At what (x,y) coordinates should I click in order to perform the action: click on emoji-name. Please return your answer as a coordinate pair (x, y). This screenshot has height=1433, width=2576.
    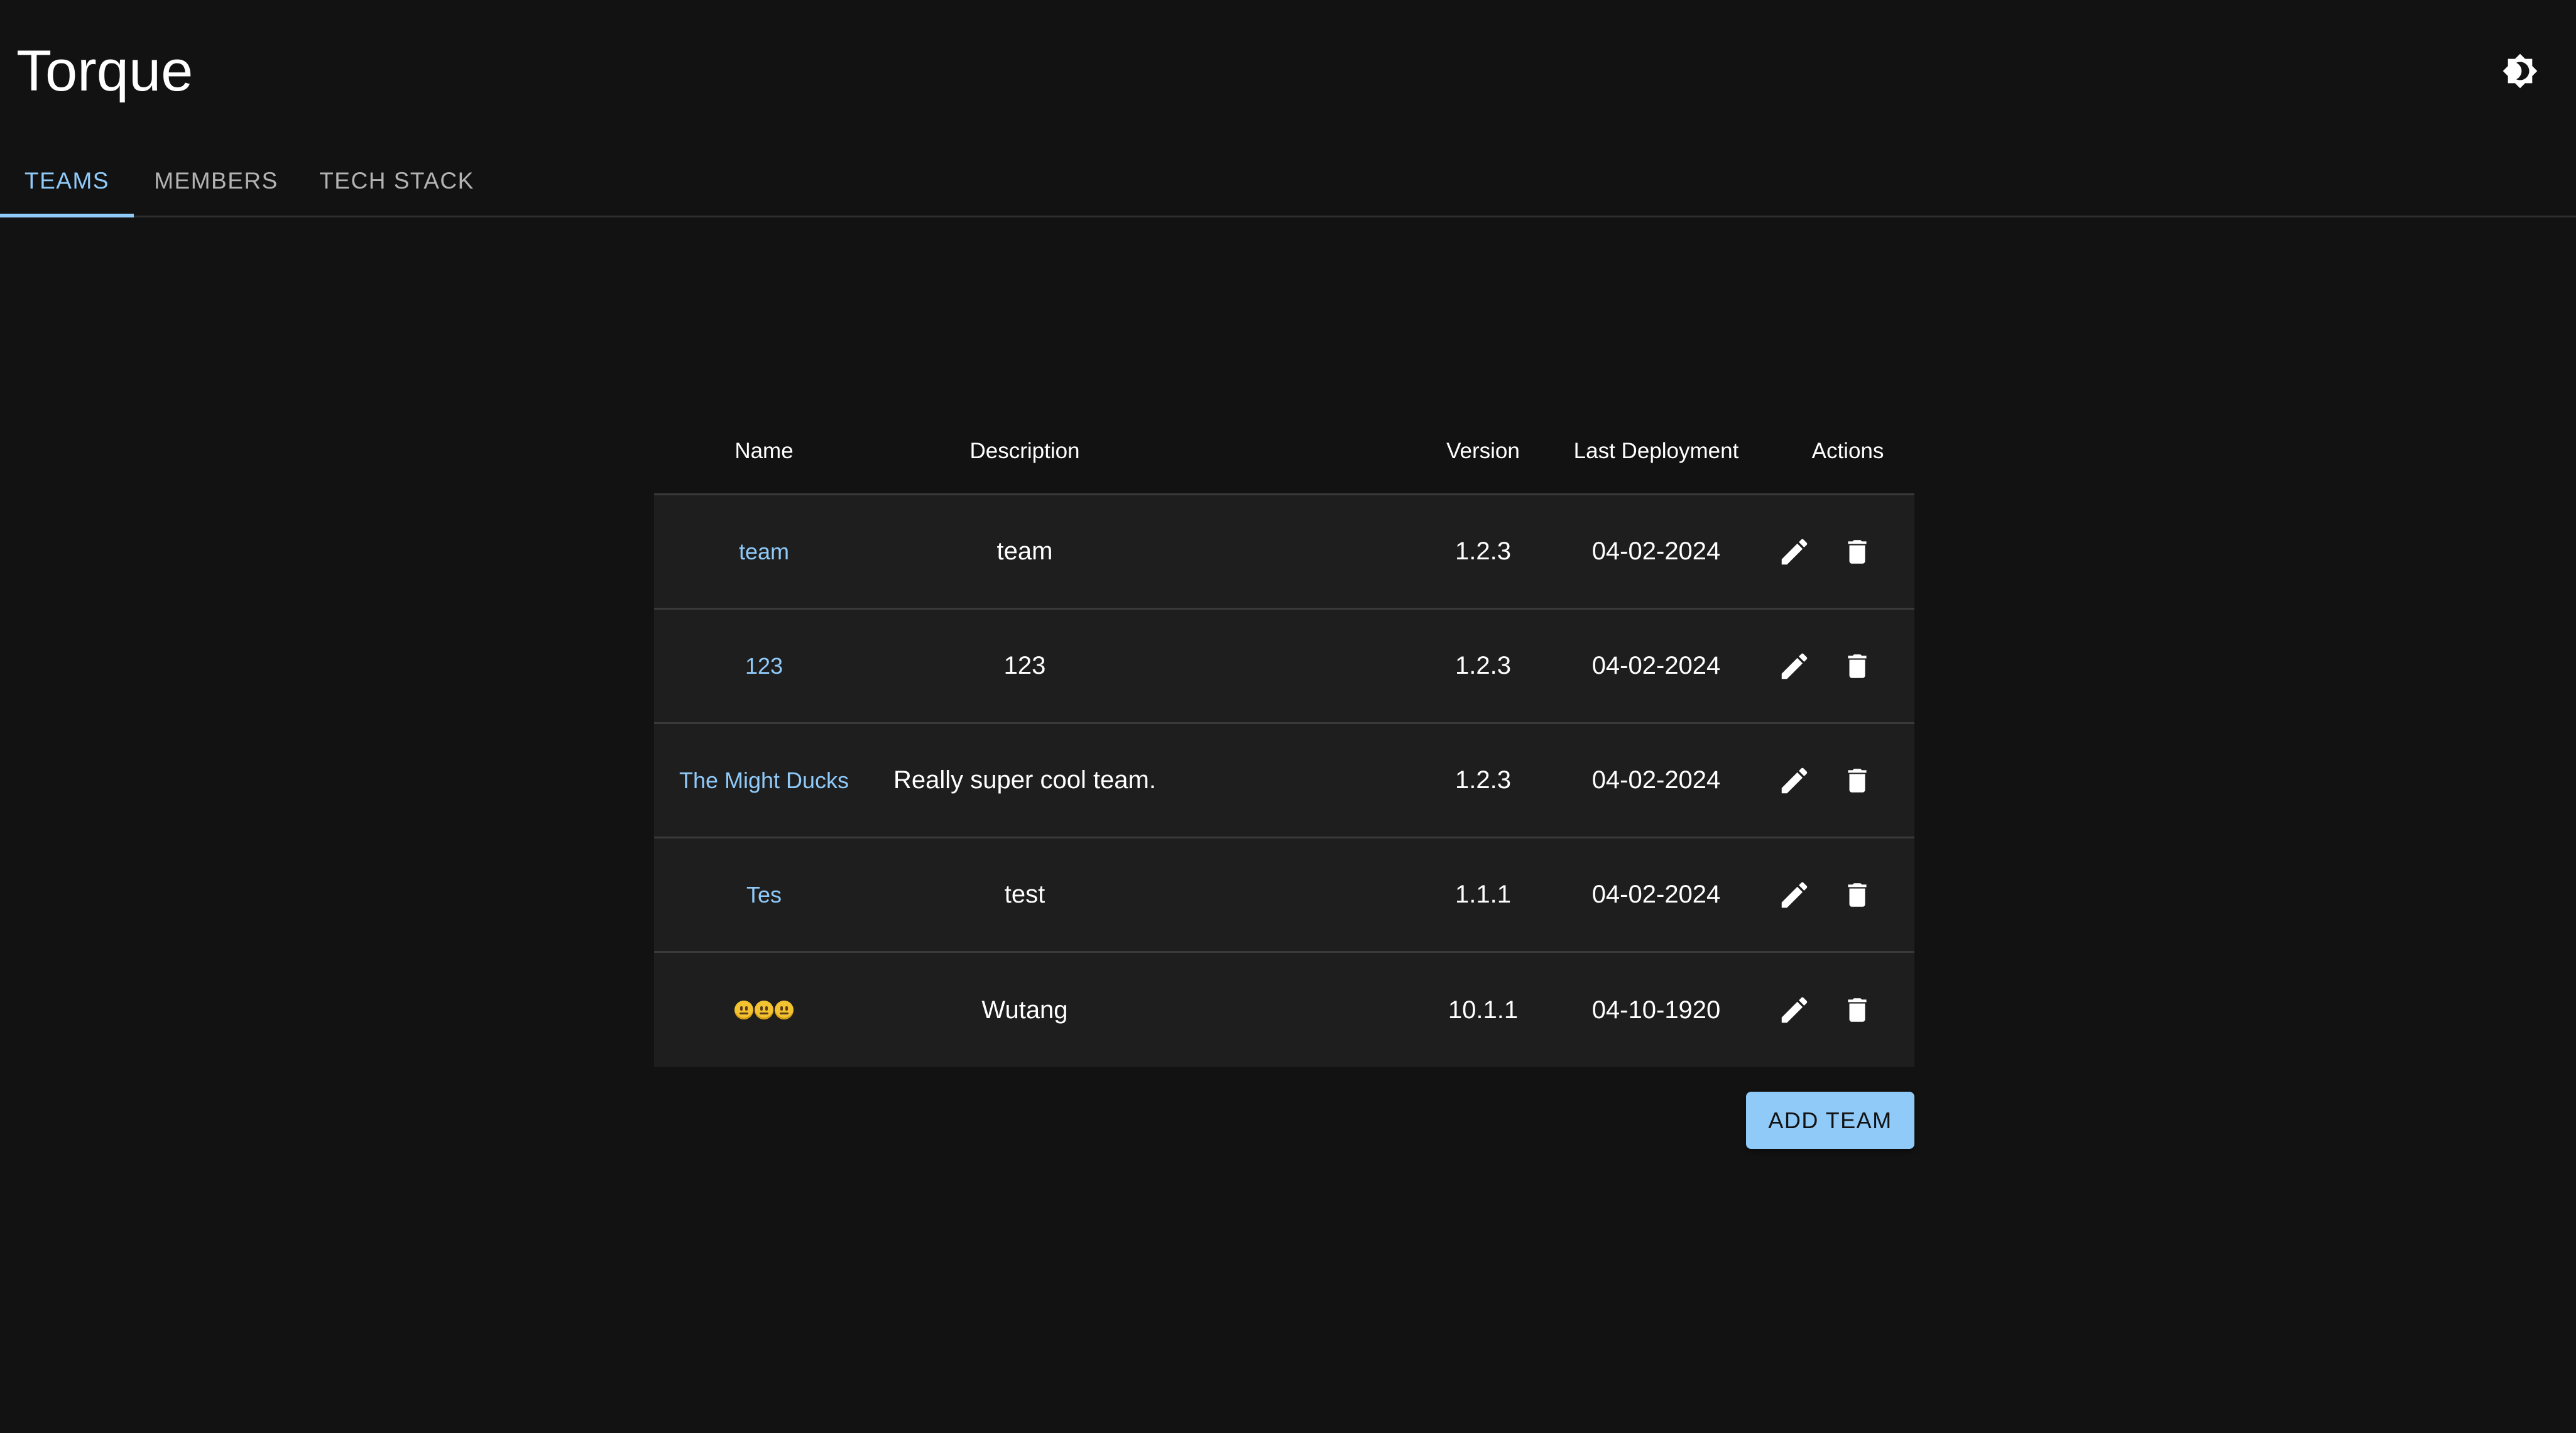
    Looking at the image, I should click on (764, 1010).